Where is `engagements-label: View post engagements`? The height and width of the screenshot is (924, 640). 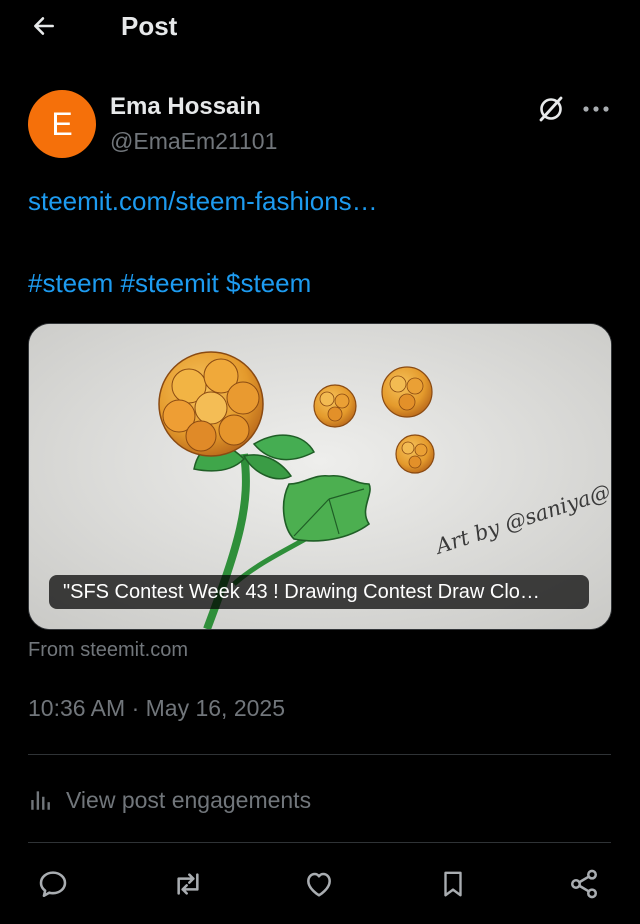 engagements-label: View post engagements is located at coordinates (189, 799).